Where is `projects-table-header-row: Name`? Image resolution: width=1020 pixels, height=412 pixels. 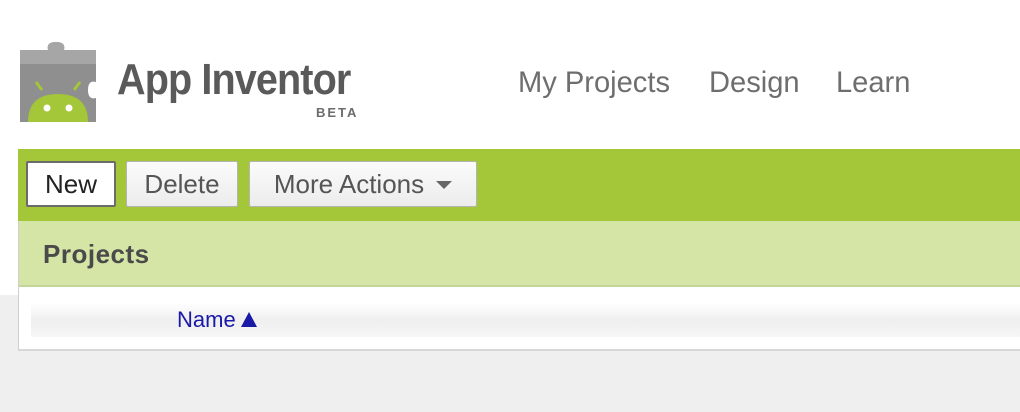 projects-table-header-row: Name is located at coordinates (525, 320).